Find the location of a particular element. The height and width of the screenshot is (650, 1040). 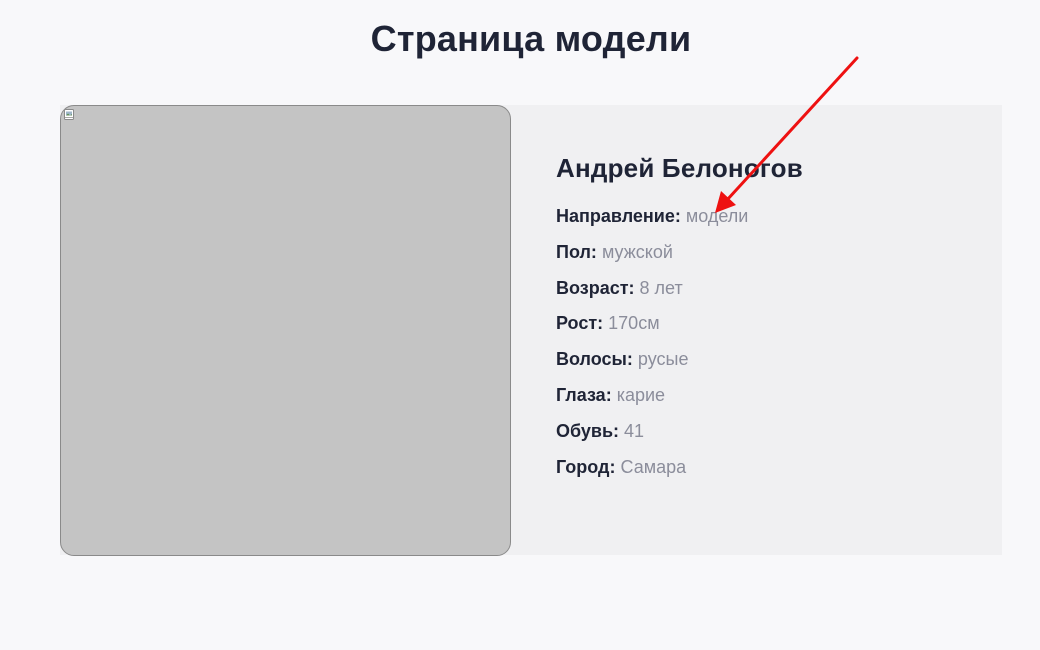

attr-label: Глаза: is located at coordinates (584, 394).